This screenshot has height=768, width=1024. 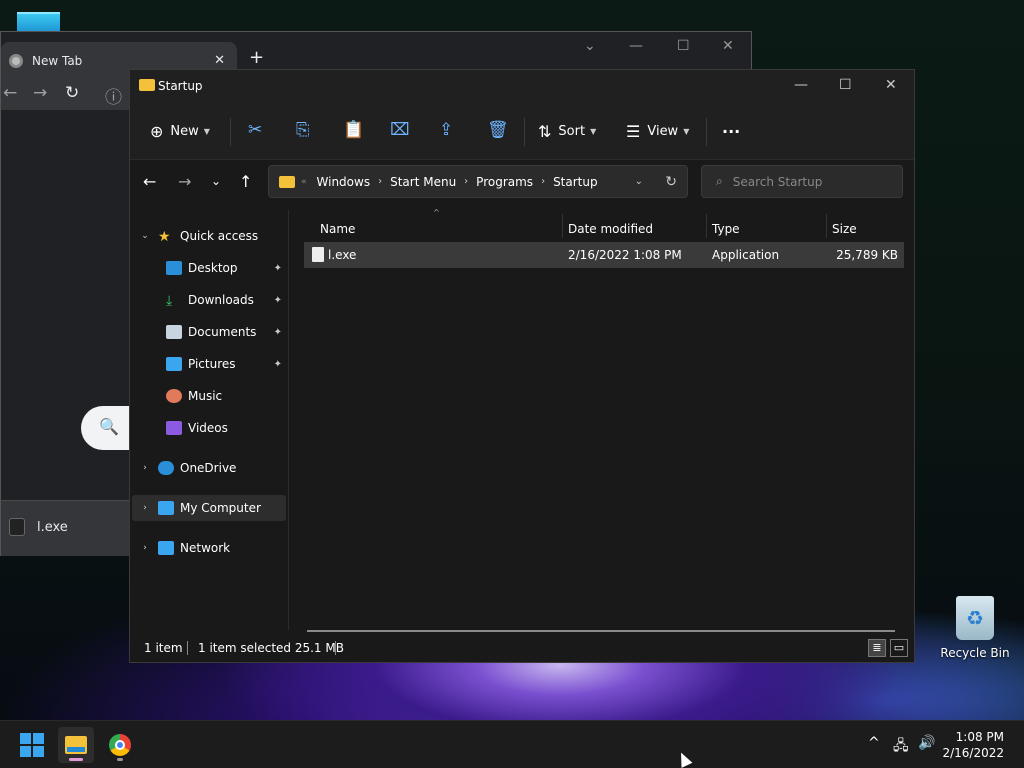 I want to click on search-placeholder: Search Startup, so click(x=777, y=181).